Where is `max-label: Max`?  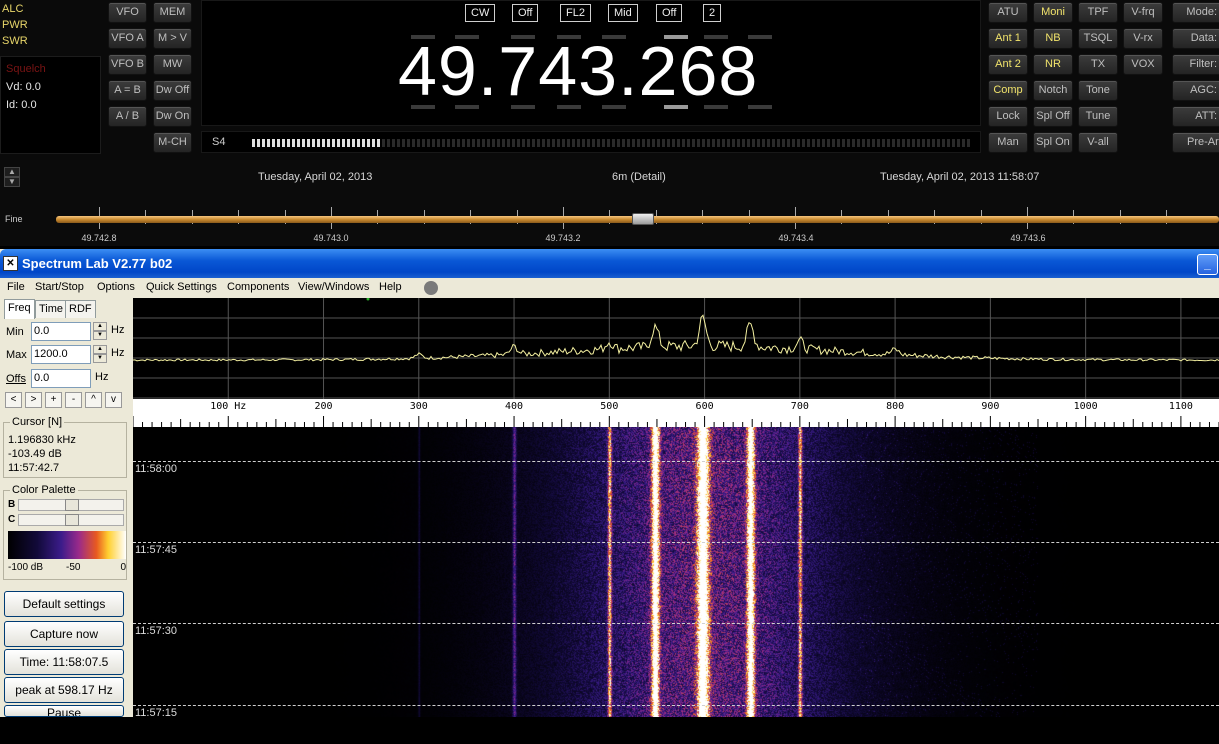 max-label: Max is located at coordinates (16, 355).